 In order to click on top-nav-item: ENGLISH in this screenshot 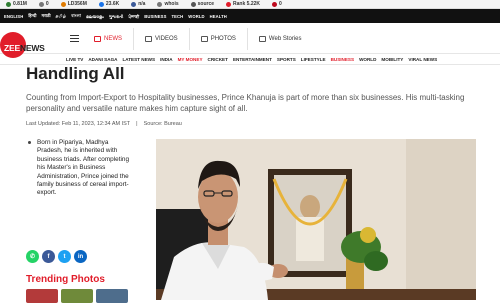, I will do `click(13, 16)`.